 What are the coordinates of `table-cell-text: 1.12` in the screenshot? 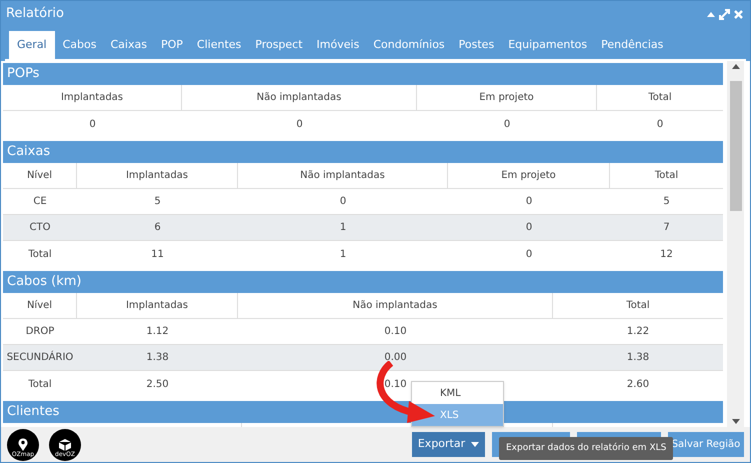 It's located at (157, 332).